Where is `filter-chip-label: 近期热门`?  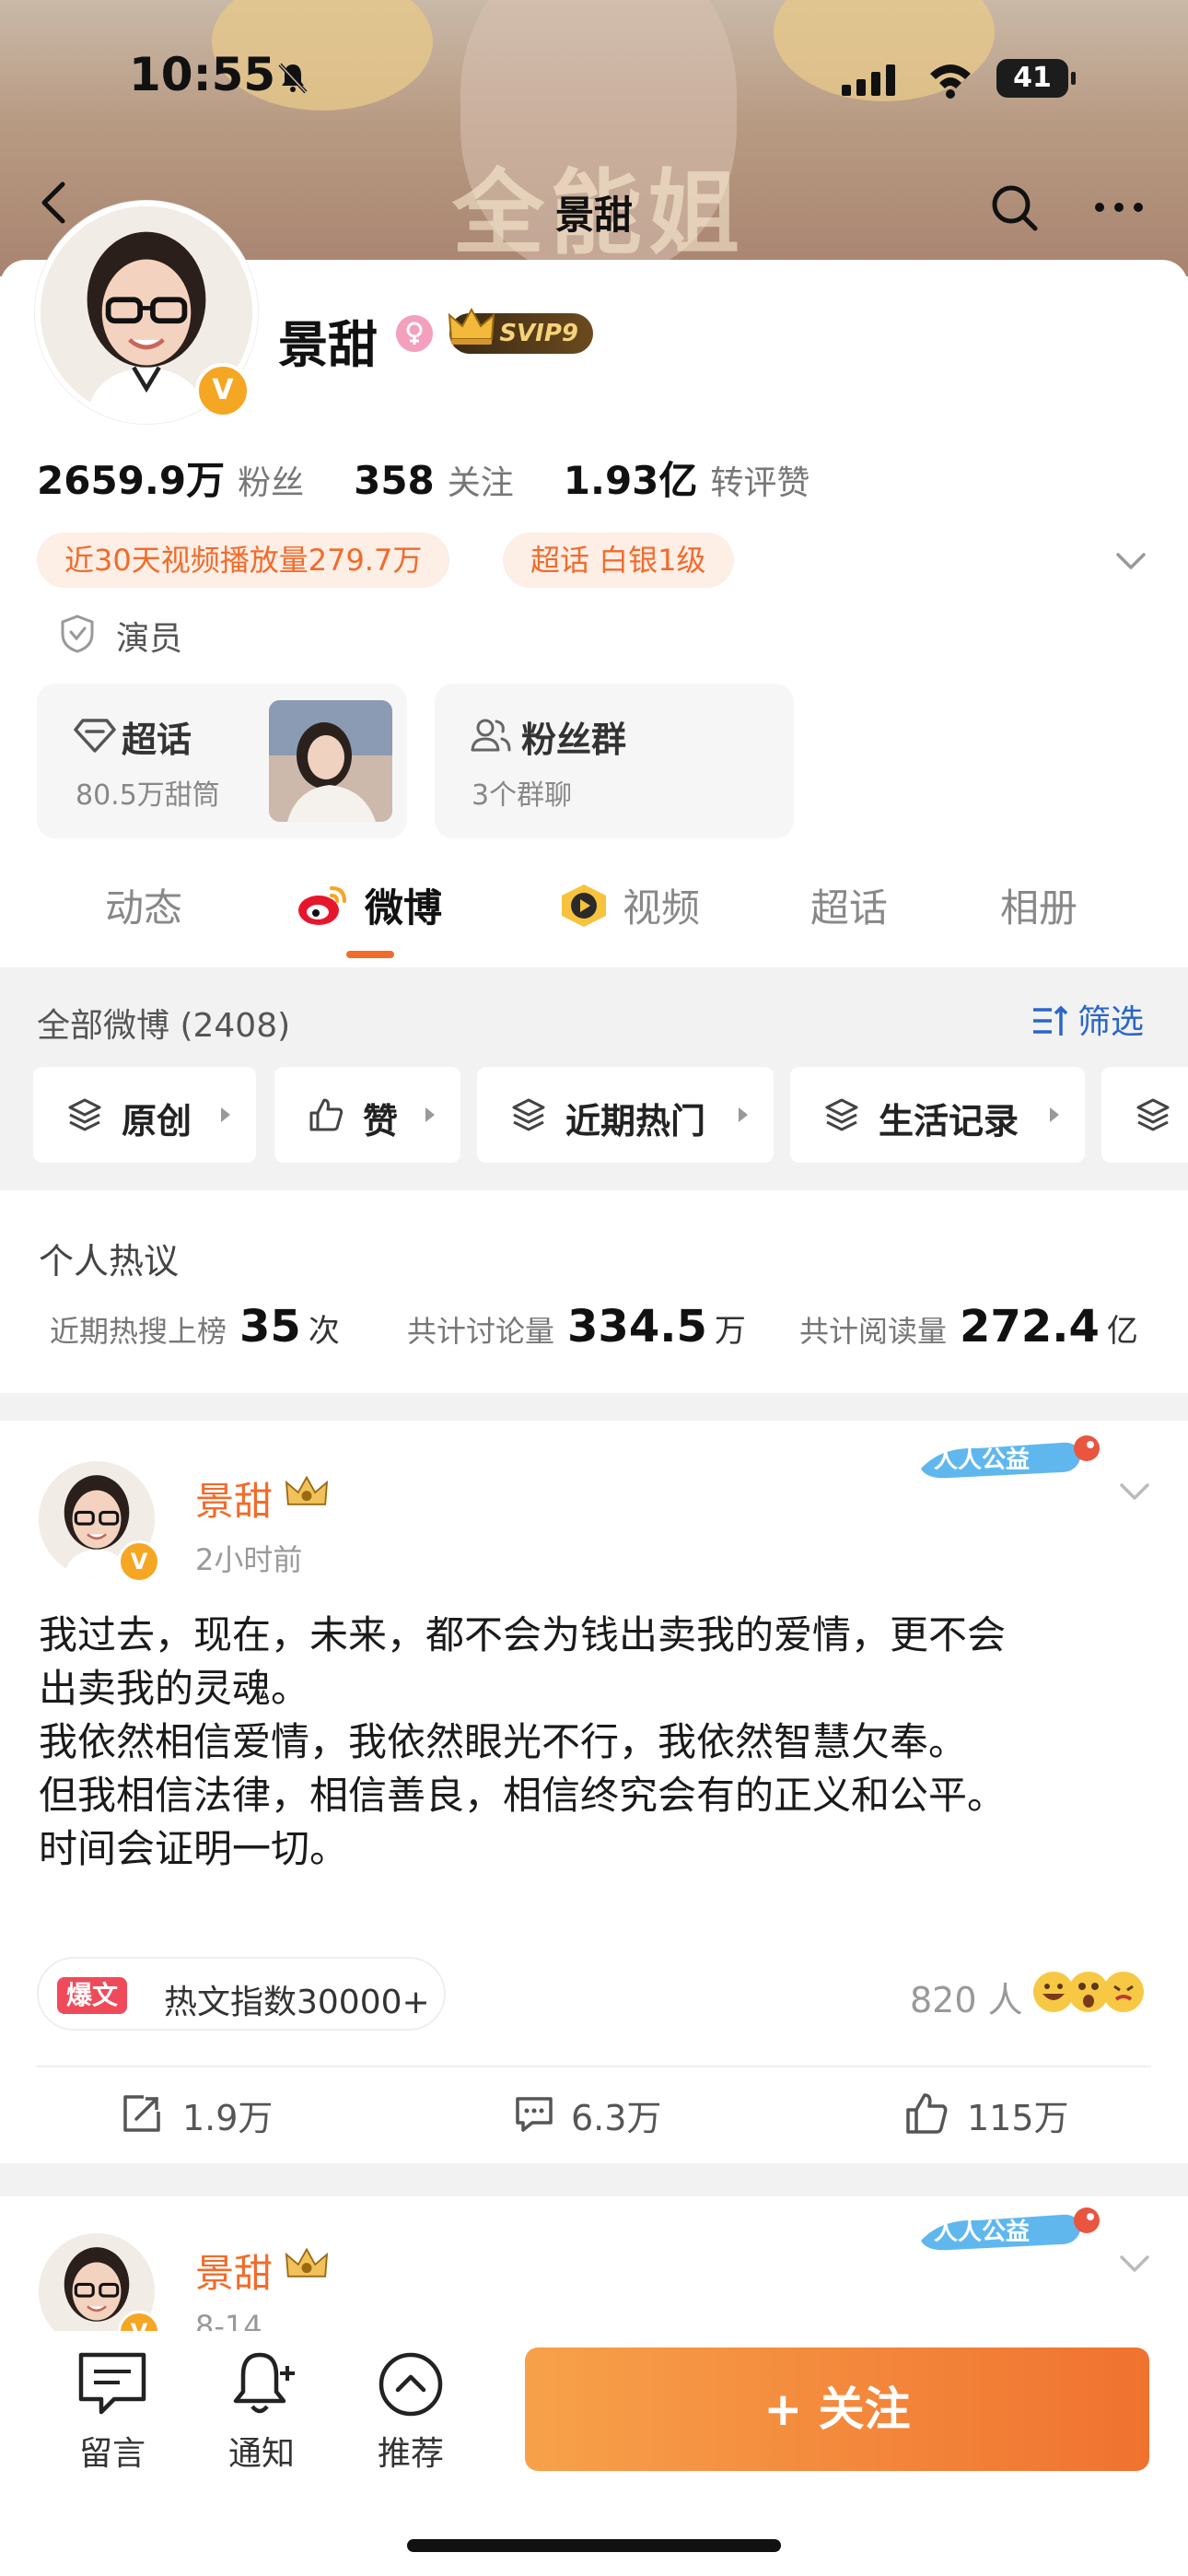 filter-chip-label: 近期热门 is located at coordinates (635, 1121).